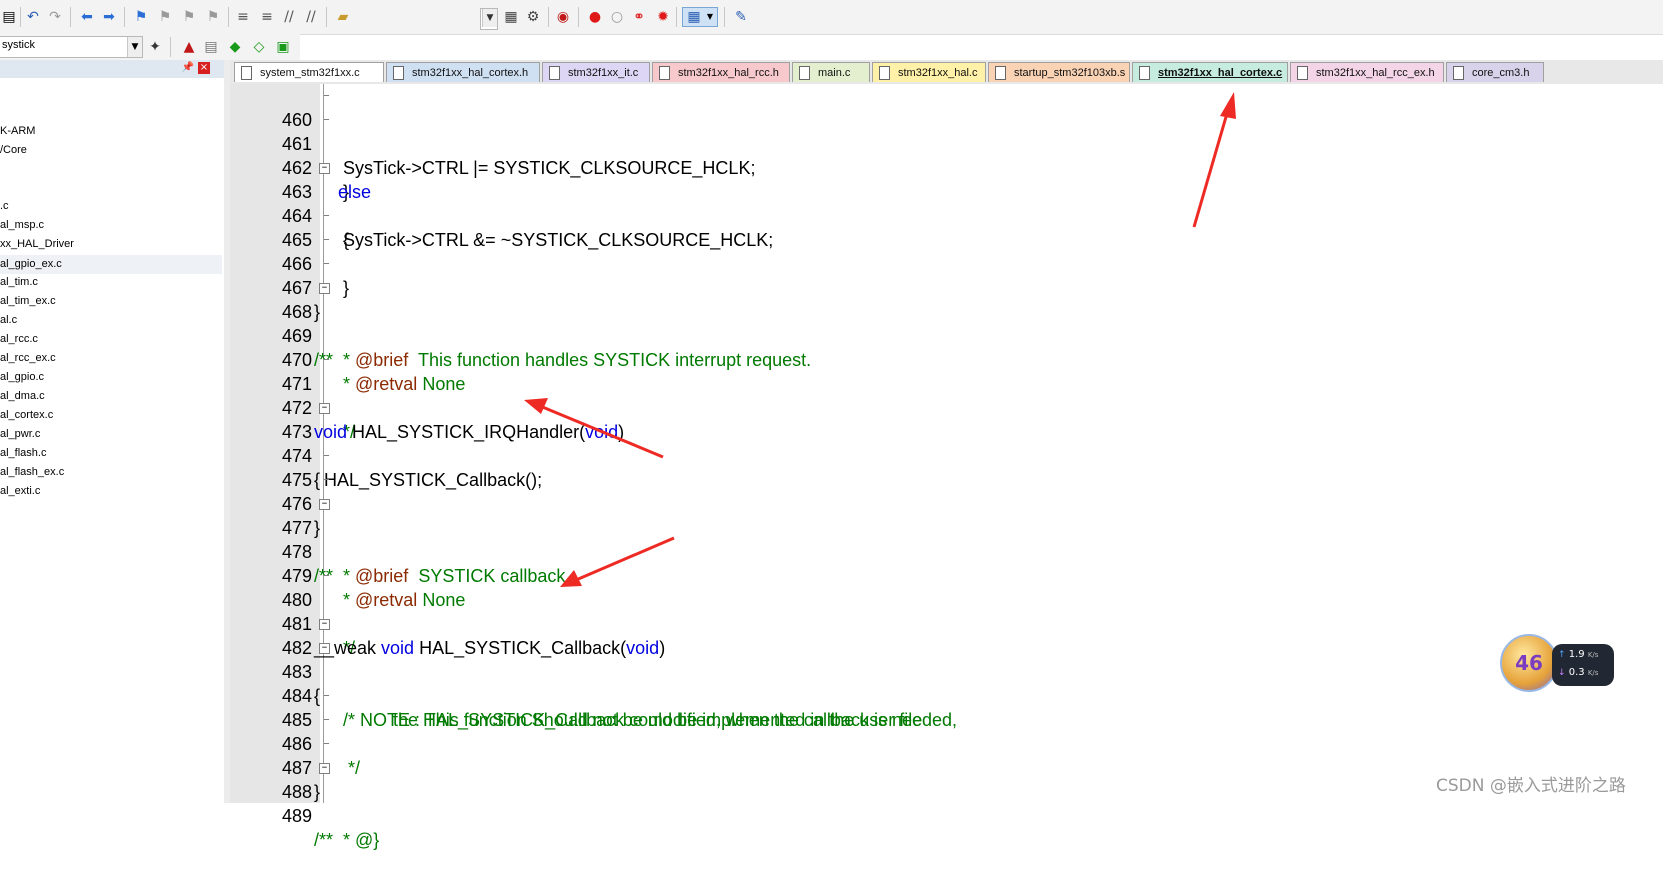 Image resolution: width=1663 pixels, height=876 pixels. What do you see at coordinates (309, 72) in the screenshot?
I see `tab-system-stm32f1xx-c: system_stm32f1xx.c` at bounding box center [309, 72].